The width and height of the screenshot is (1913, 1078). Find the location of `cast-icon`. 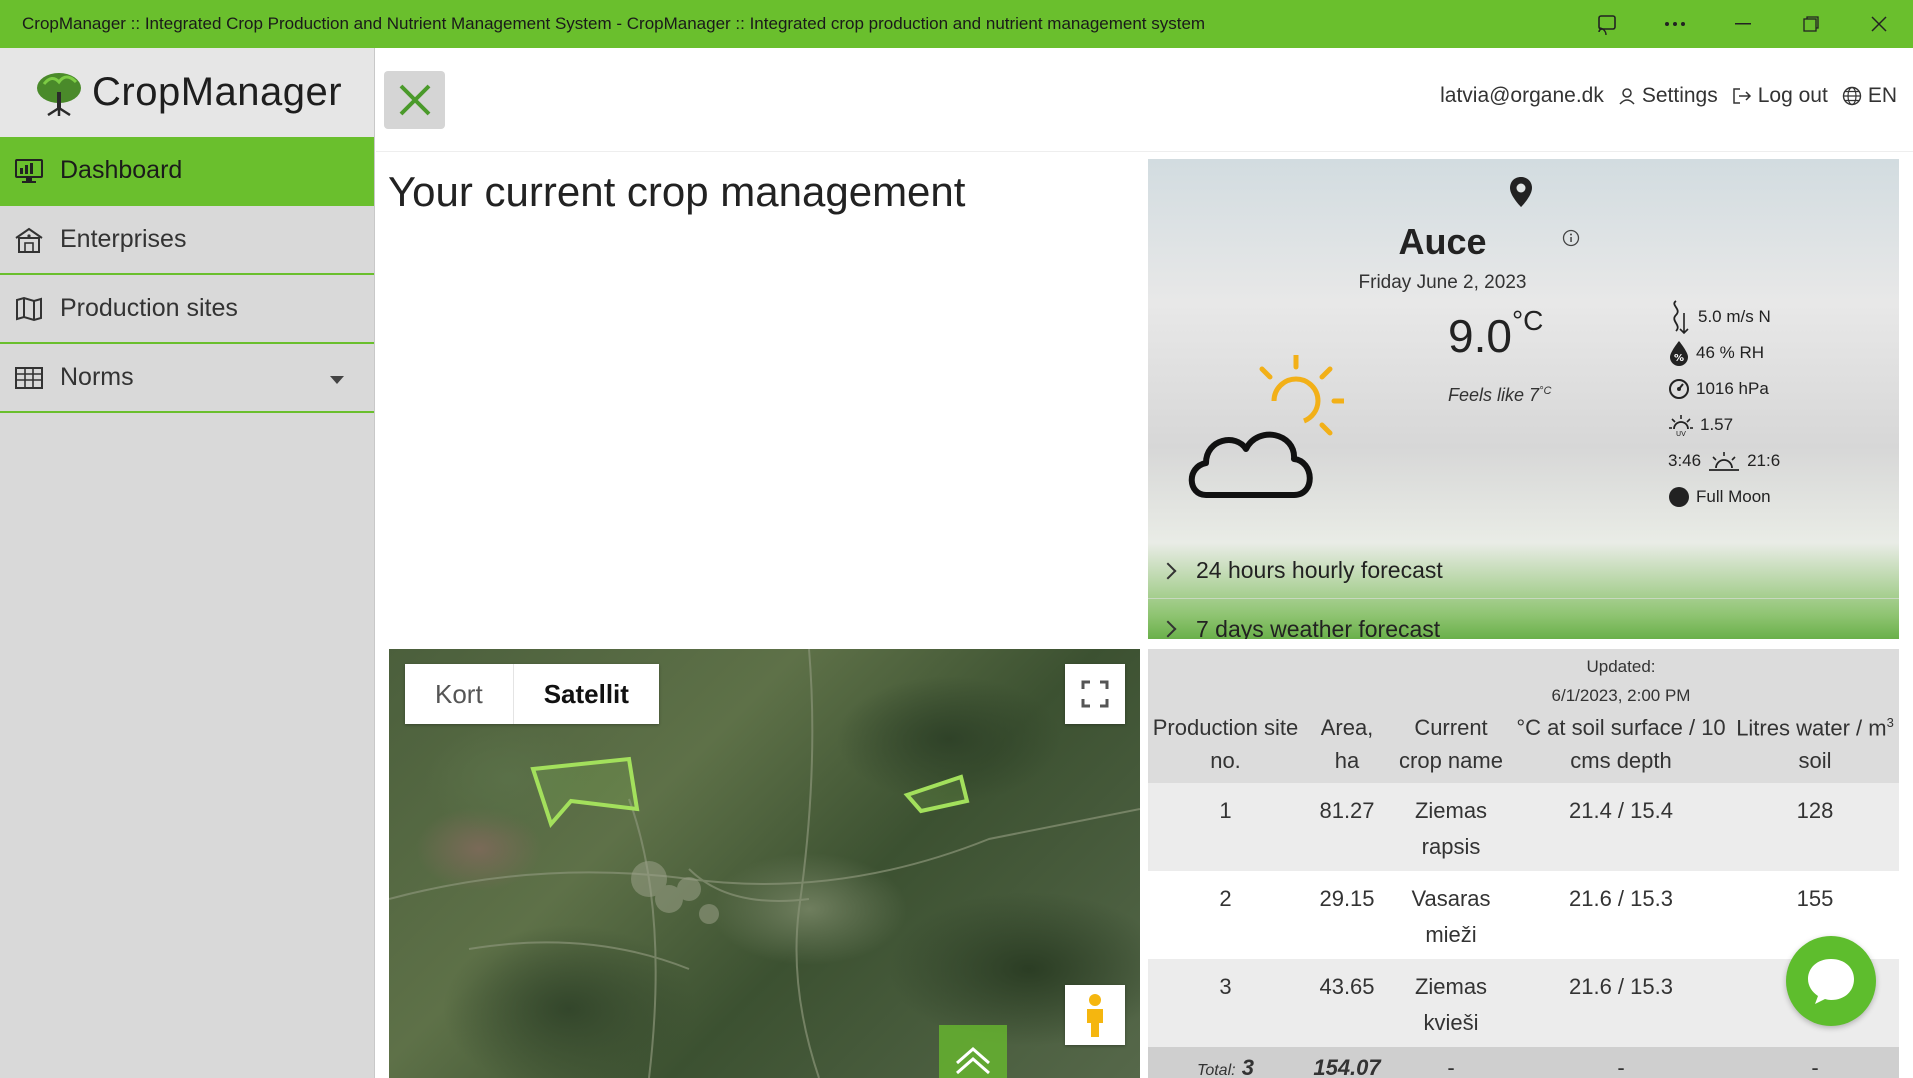

cast-icon is located at coordinates (1607, 24).